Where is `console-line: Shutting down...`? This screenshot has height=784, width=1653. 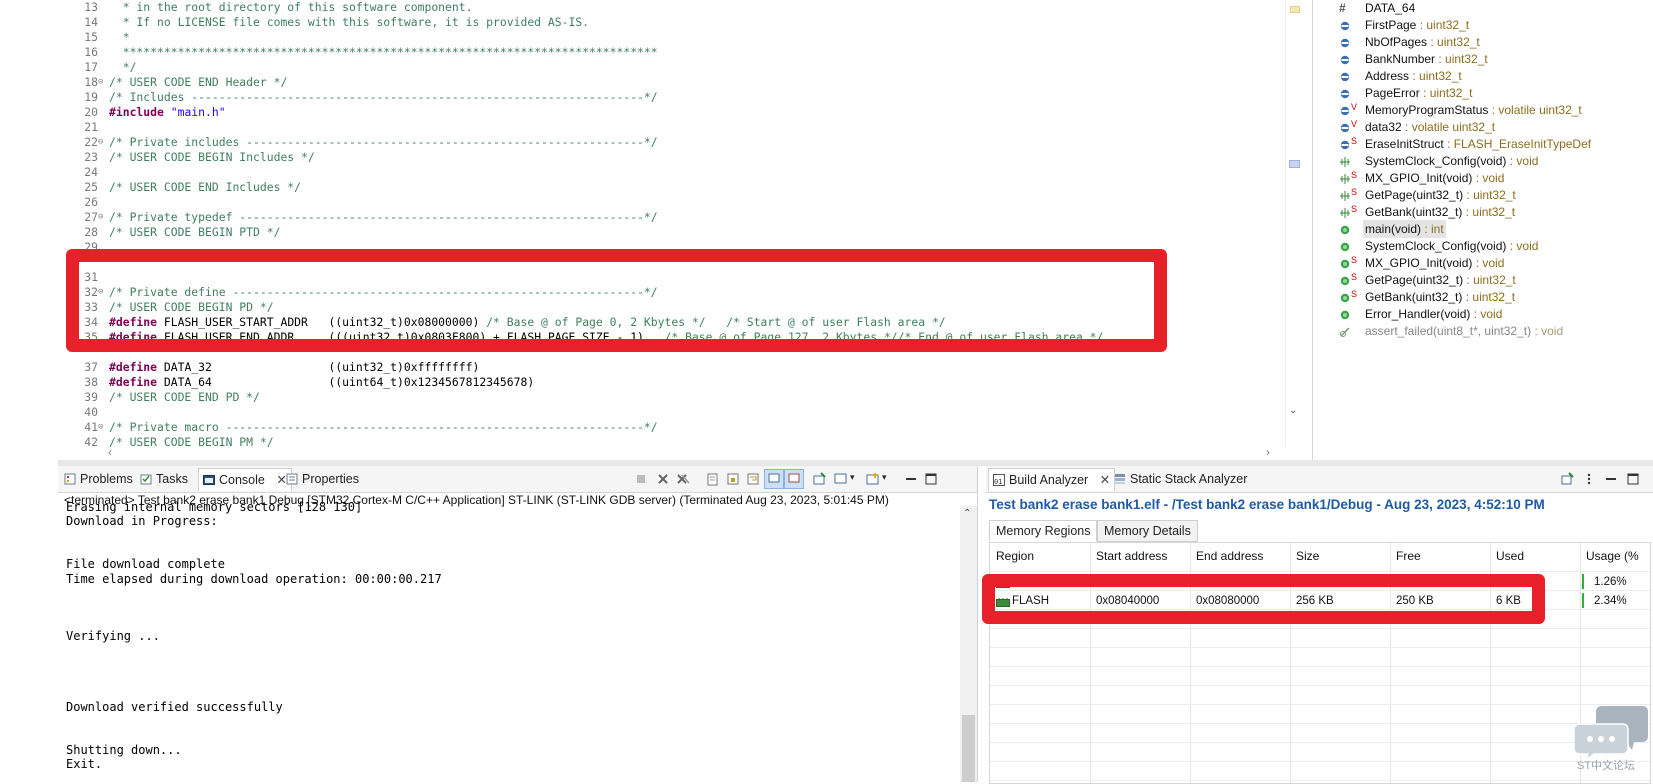
console-line: Shutting down... is located at coordinates (124, 750).